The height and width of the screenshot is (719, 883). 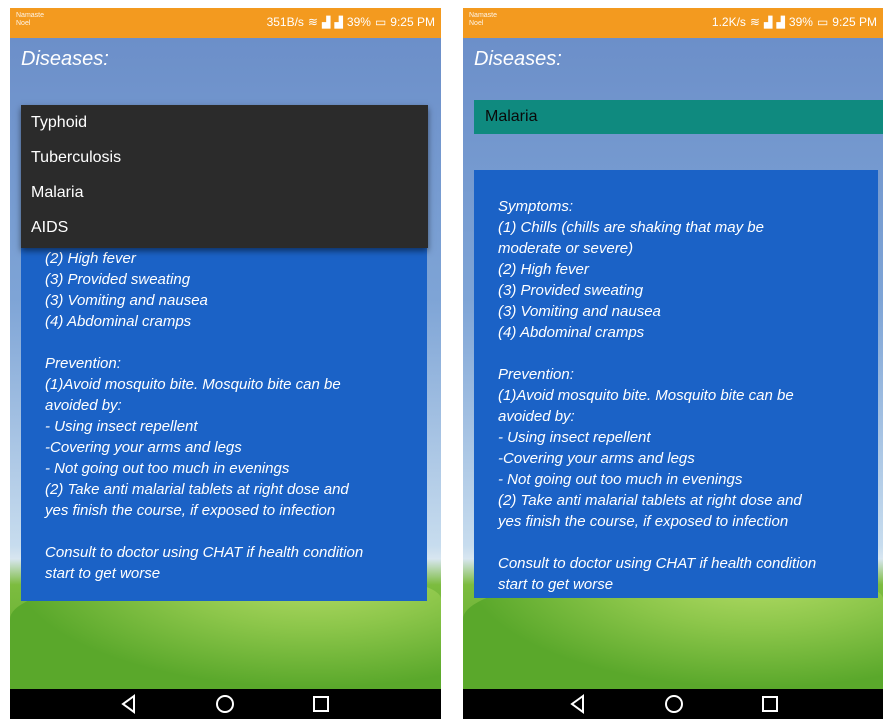 I want to click on status-bar: Namaste Noel 1.2K/s ≋ ▟ ▟ 39% ▭ 9:25 PM, so click(x=673, y=23).